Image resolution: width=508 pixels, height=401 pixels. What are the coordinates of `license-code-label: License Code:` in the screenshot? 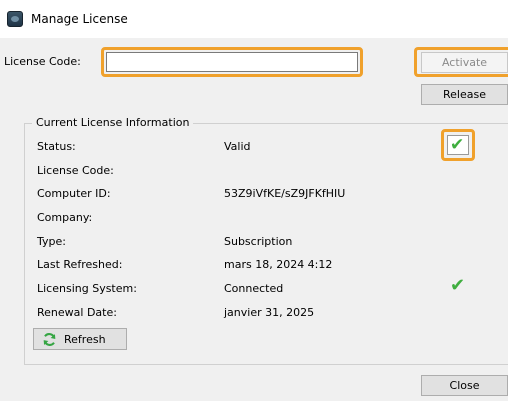 It's located at (42, 61).